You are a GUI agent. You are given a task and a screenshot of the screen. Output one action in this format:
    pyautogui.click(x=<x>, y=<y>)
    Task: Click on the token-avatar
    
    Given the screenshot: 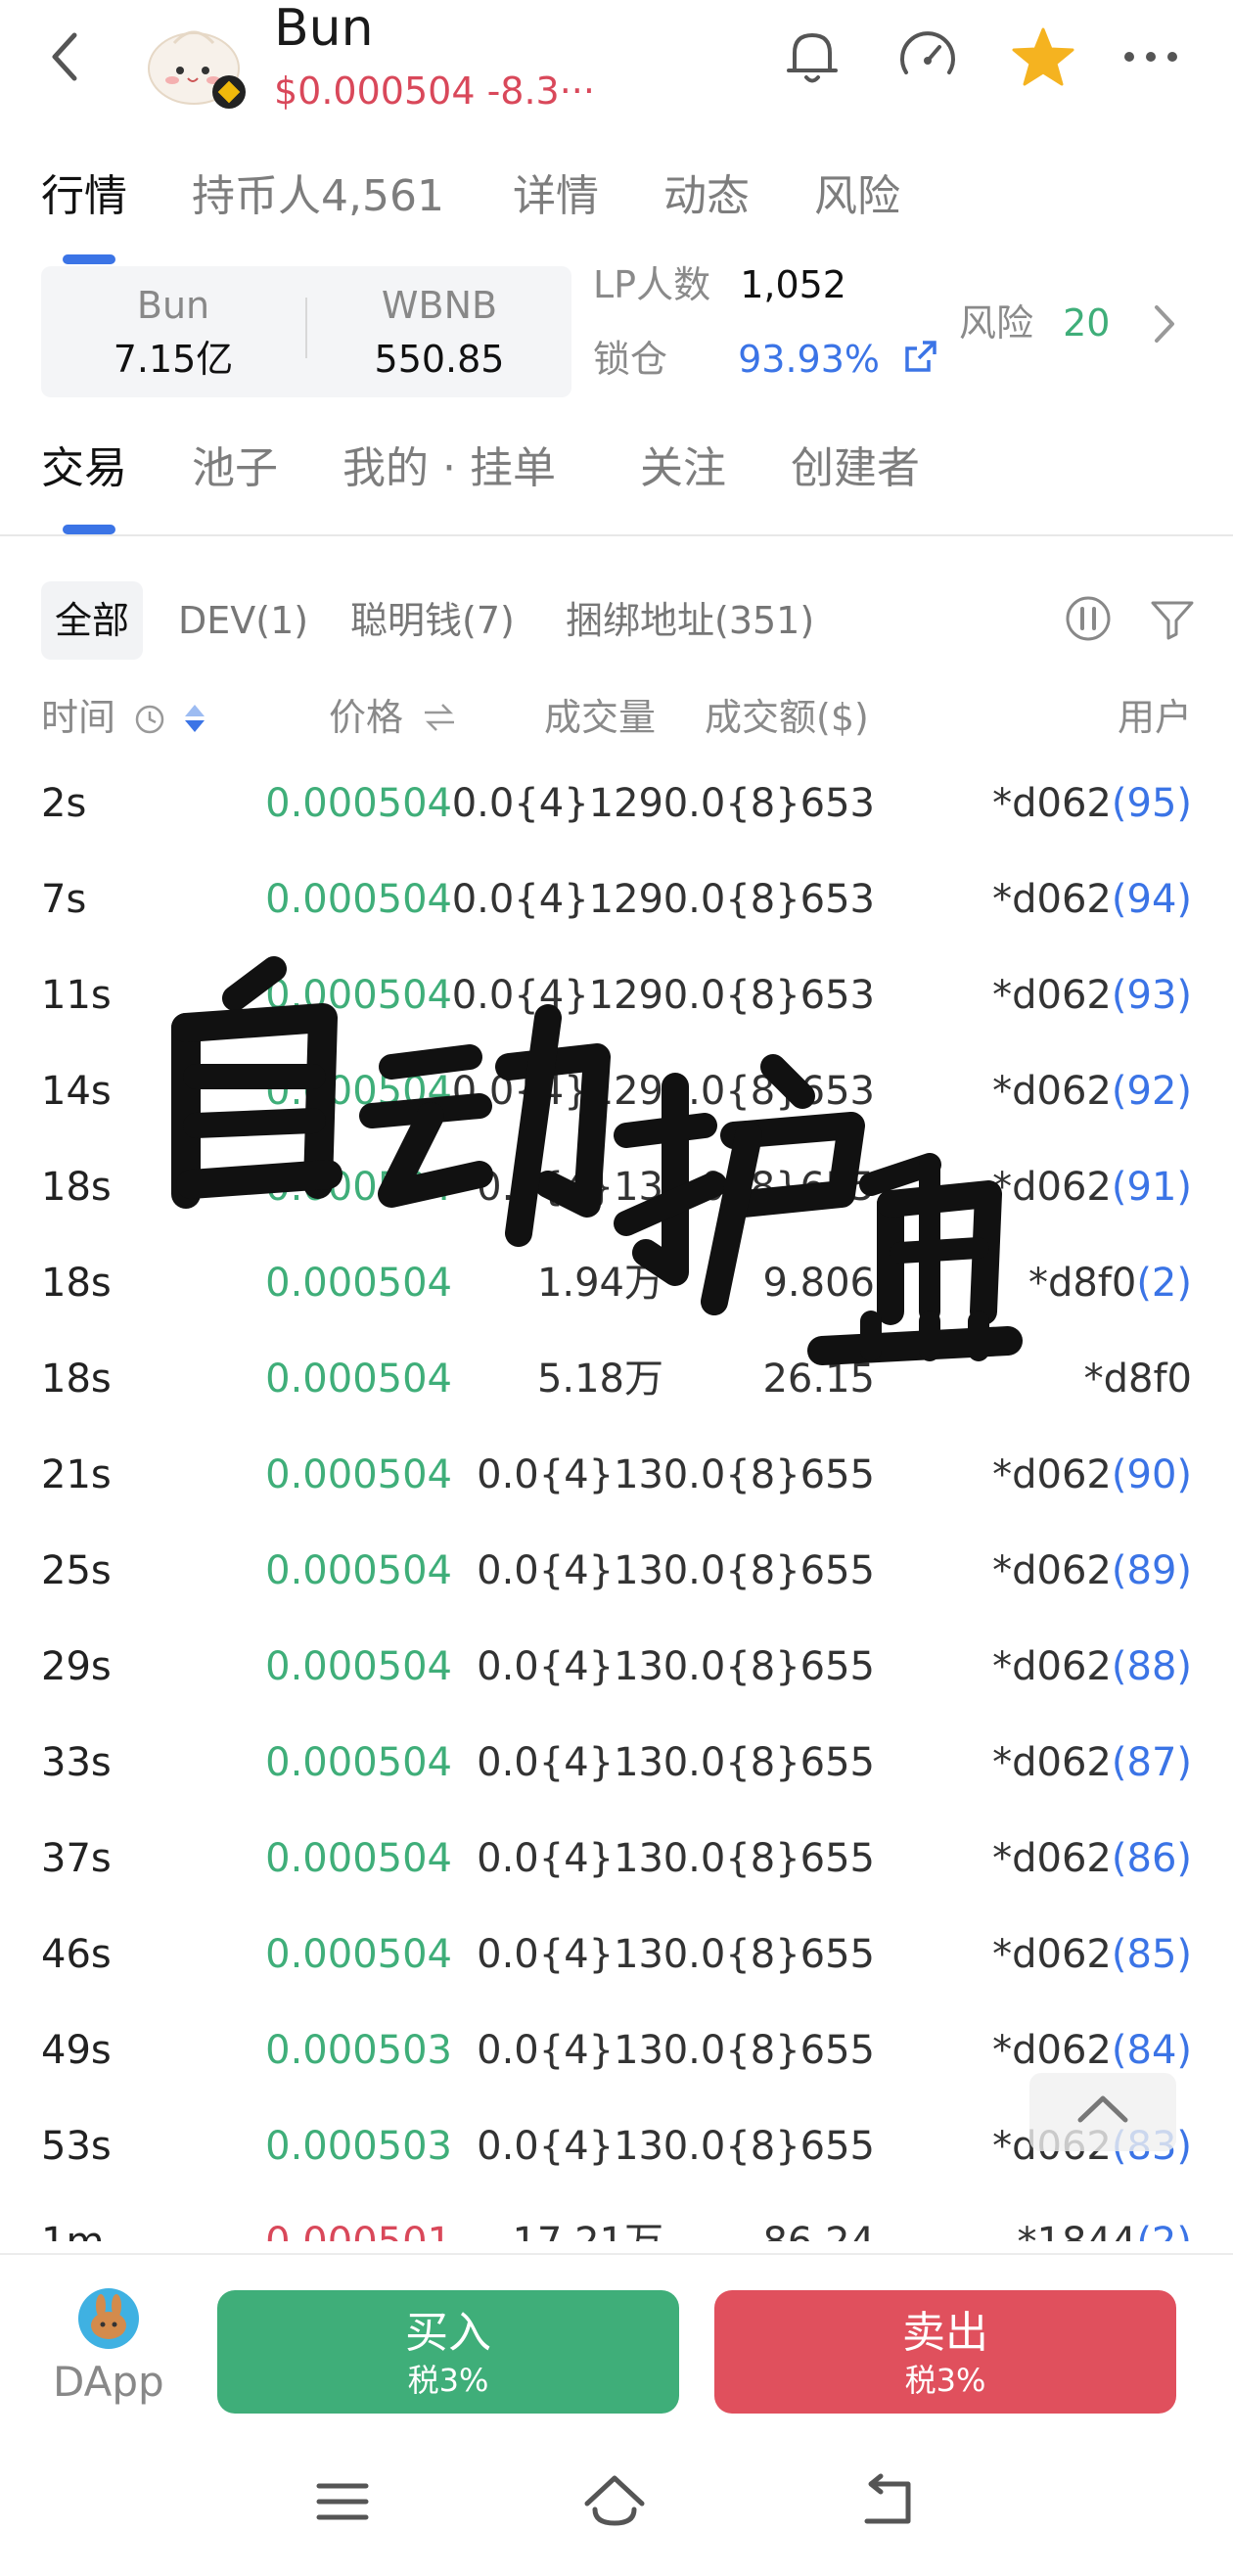 What is the action you would take?
    pyautogui.click(x=197, y=63)
    